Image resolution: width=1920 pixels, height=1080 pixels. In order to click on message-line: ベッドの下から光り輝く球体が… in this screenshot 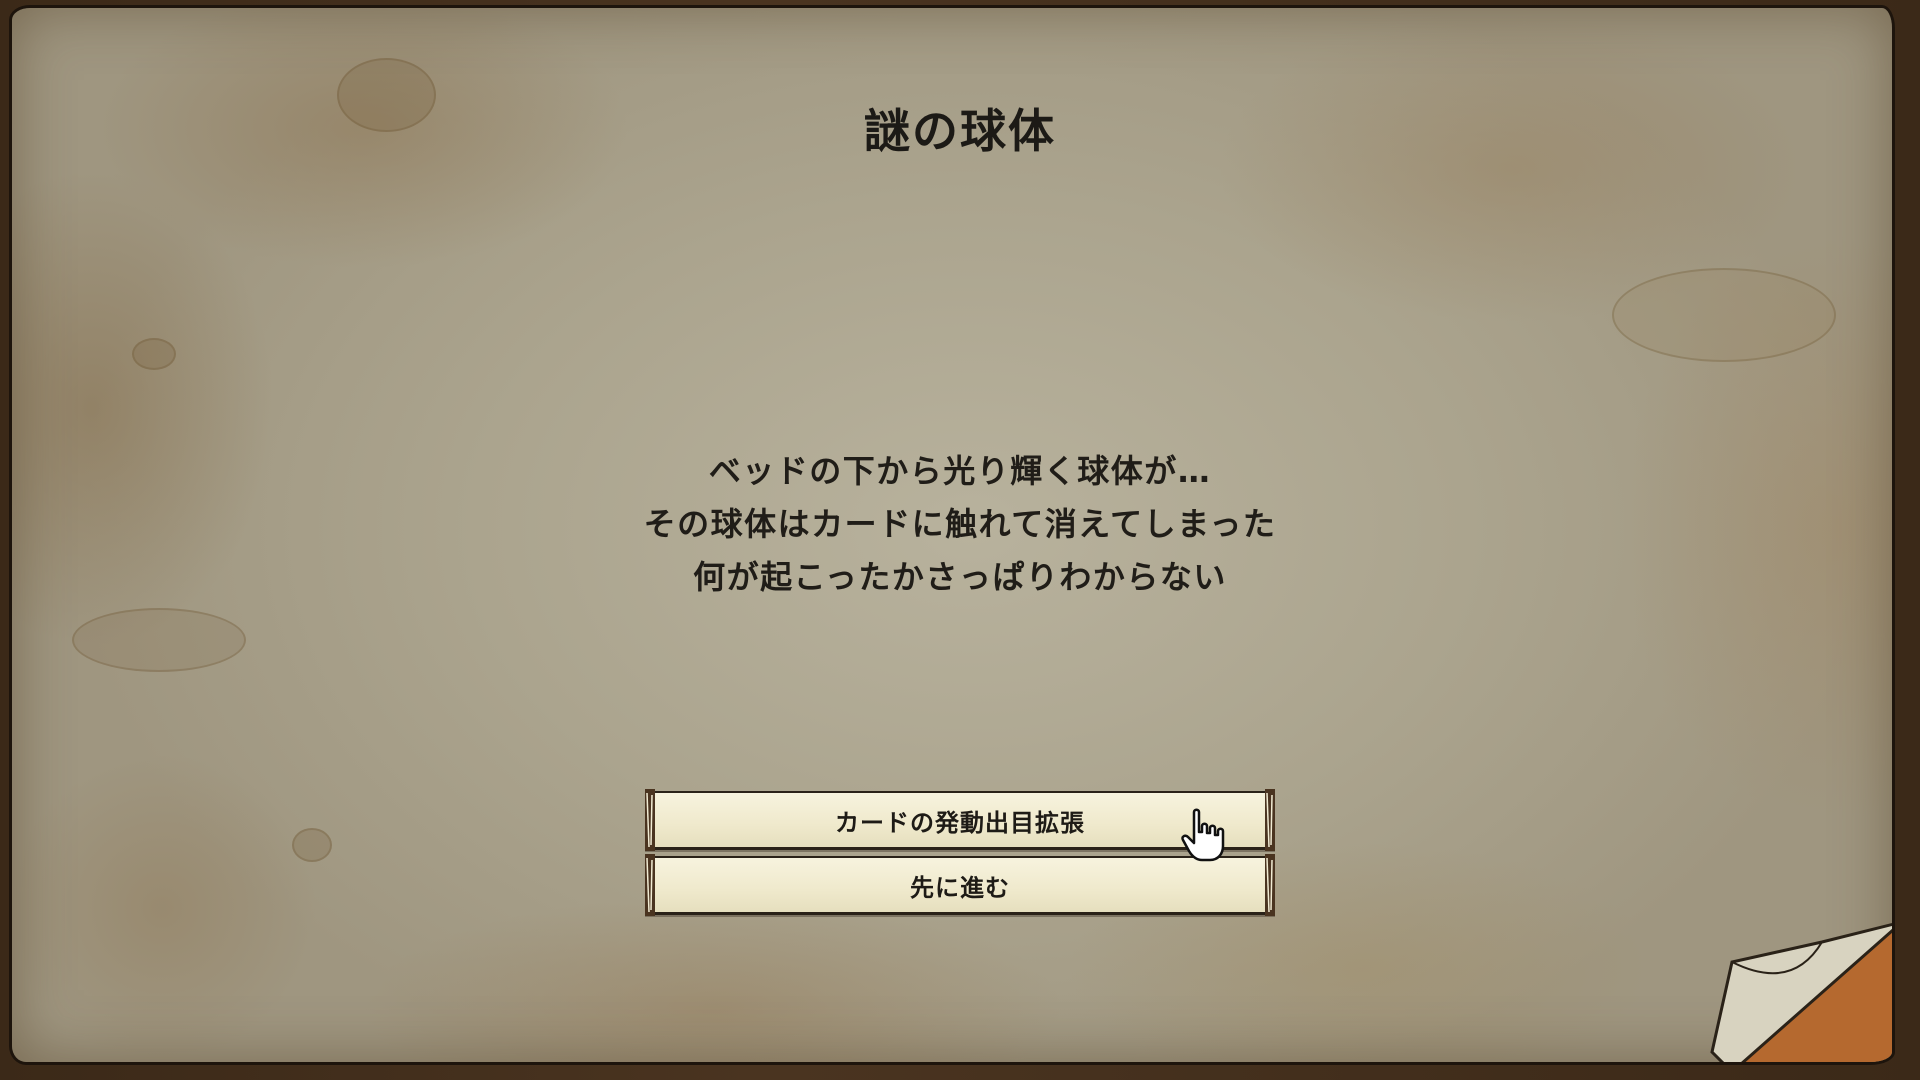, I will do `click(960, 471)`.